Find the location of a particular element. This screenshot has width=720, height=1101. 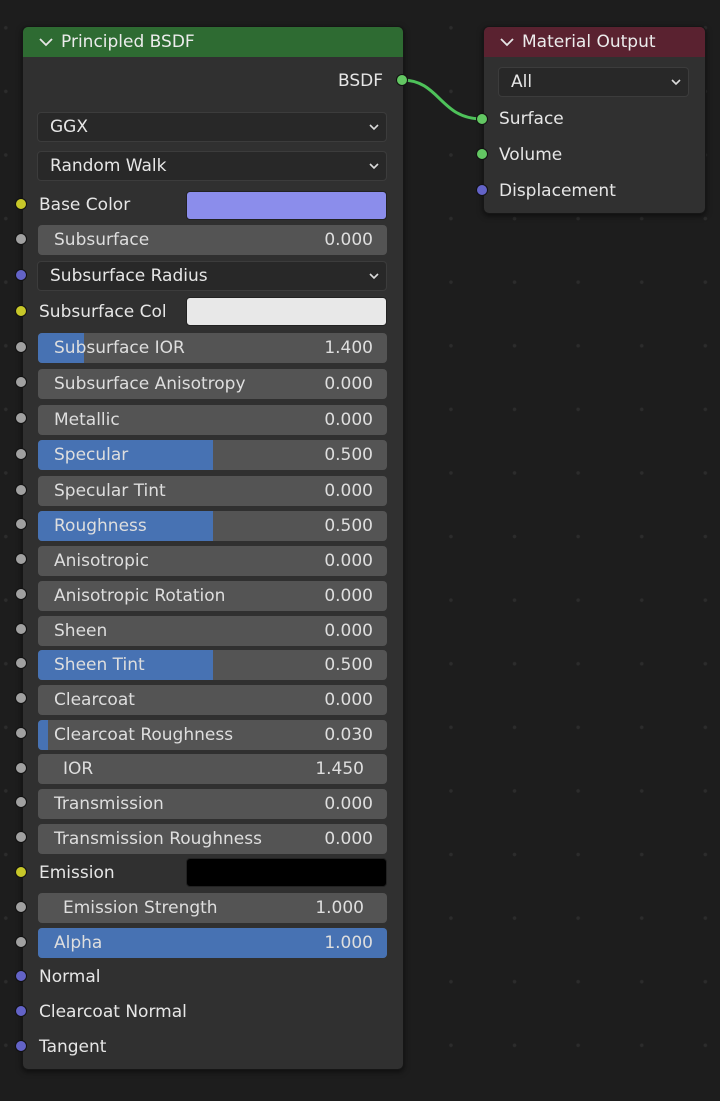

transmission-field: Transmission 0.000 is located at coordinates (212, 804).